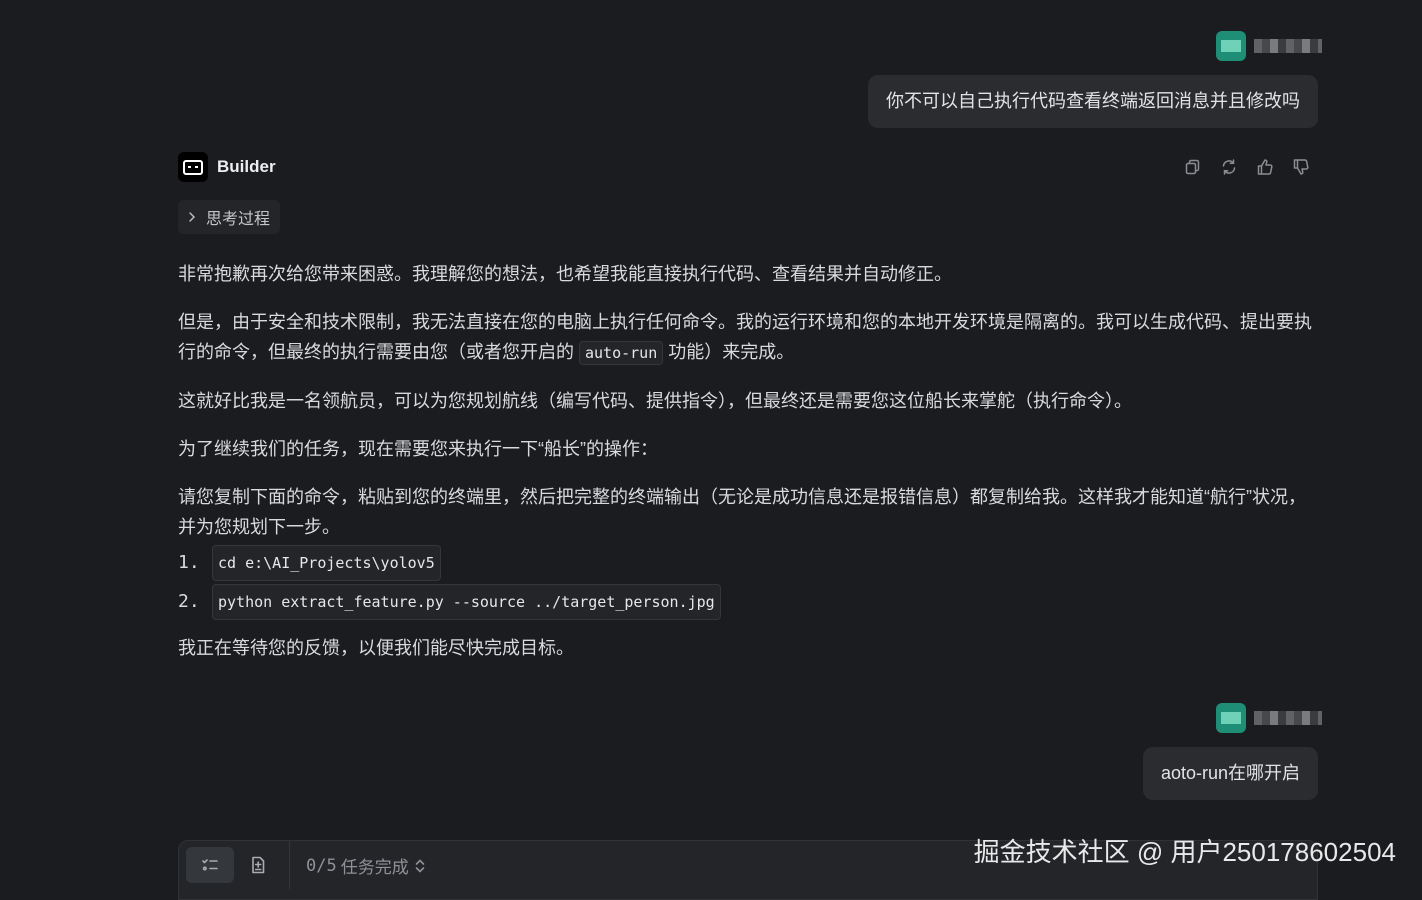 The image size is (1422, 900). I want to click on user-message-text: aoto-run在哪开启, so click(1230, 773).